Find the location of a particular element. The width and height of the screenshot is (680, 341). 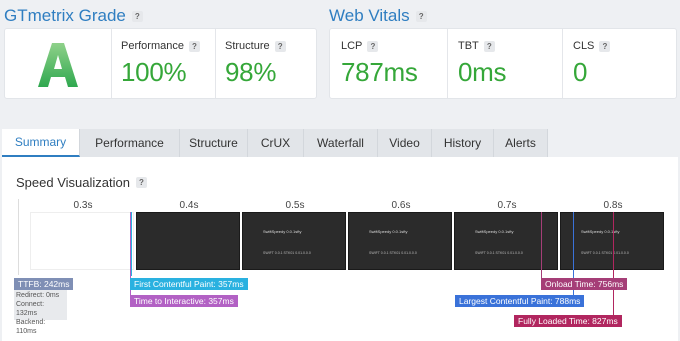

onload-badge: Onload Time: 756ms is located at coordinates (584, 284).